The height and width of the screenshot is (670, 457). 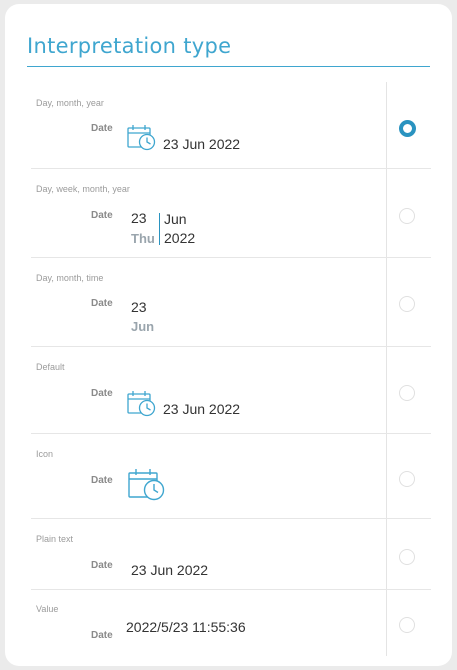 What do you see at coordinates (83, 189) in the screenshot?
I see `option-label: Day, week, month, year` at bounding box center [83, 189].